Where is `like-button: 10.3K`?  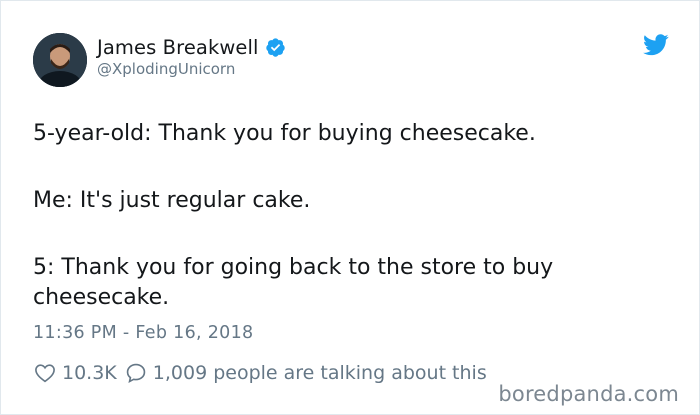
like-button: 10.3K is located at coordinates (79, 373).